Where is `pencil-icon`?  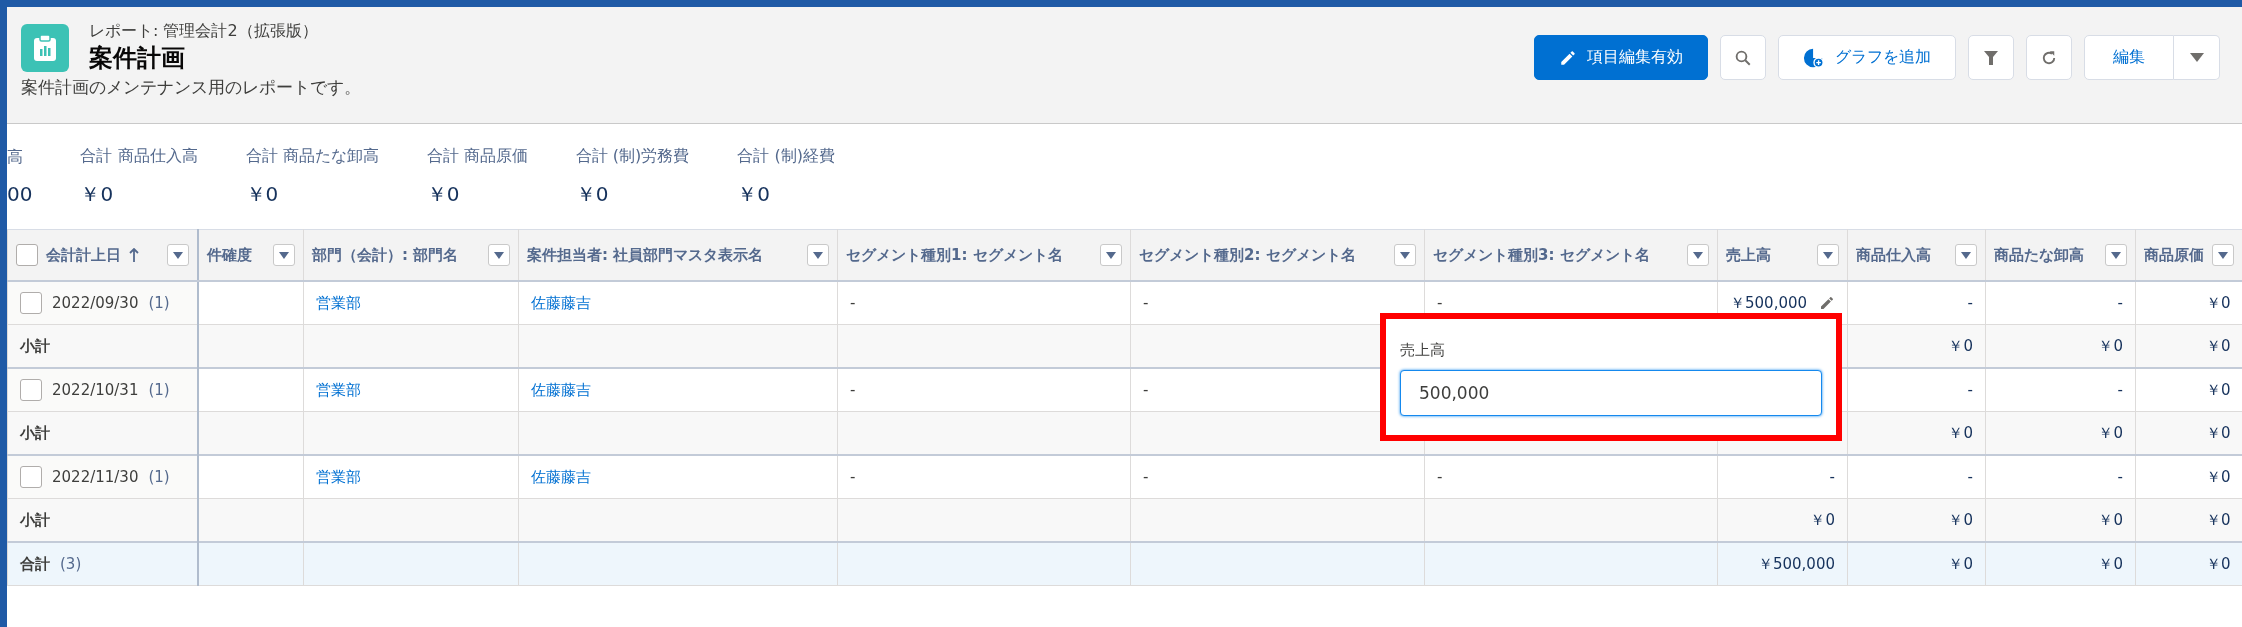
pencil-icon is located at coordinates (1827, 303).